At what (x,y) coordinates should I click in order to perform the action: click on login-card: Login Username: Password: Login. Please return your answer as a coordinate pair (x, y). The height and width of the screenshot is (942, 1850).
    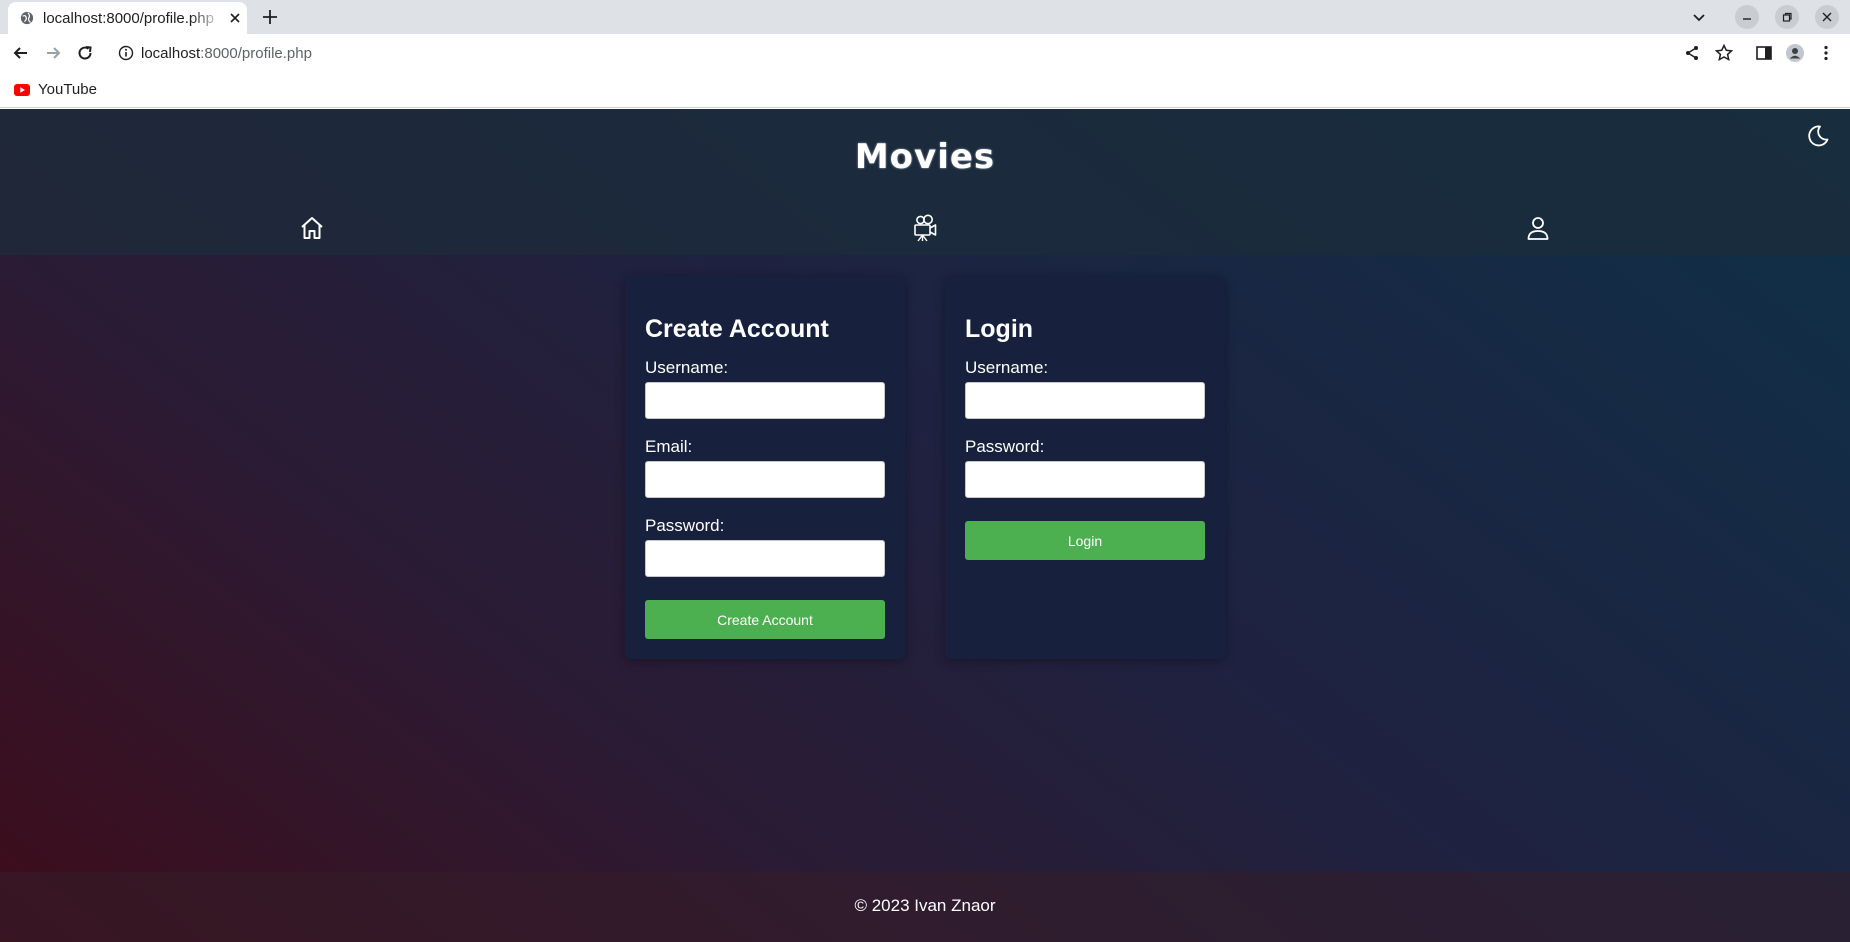
    Looking at the image, I should click on (1085, 467).